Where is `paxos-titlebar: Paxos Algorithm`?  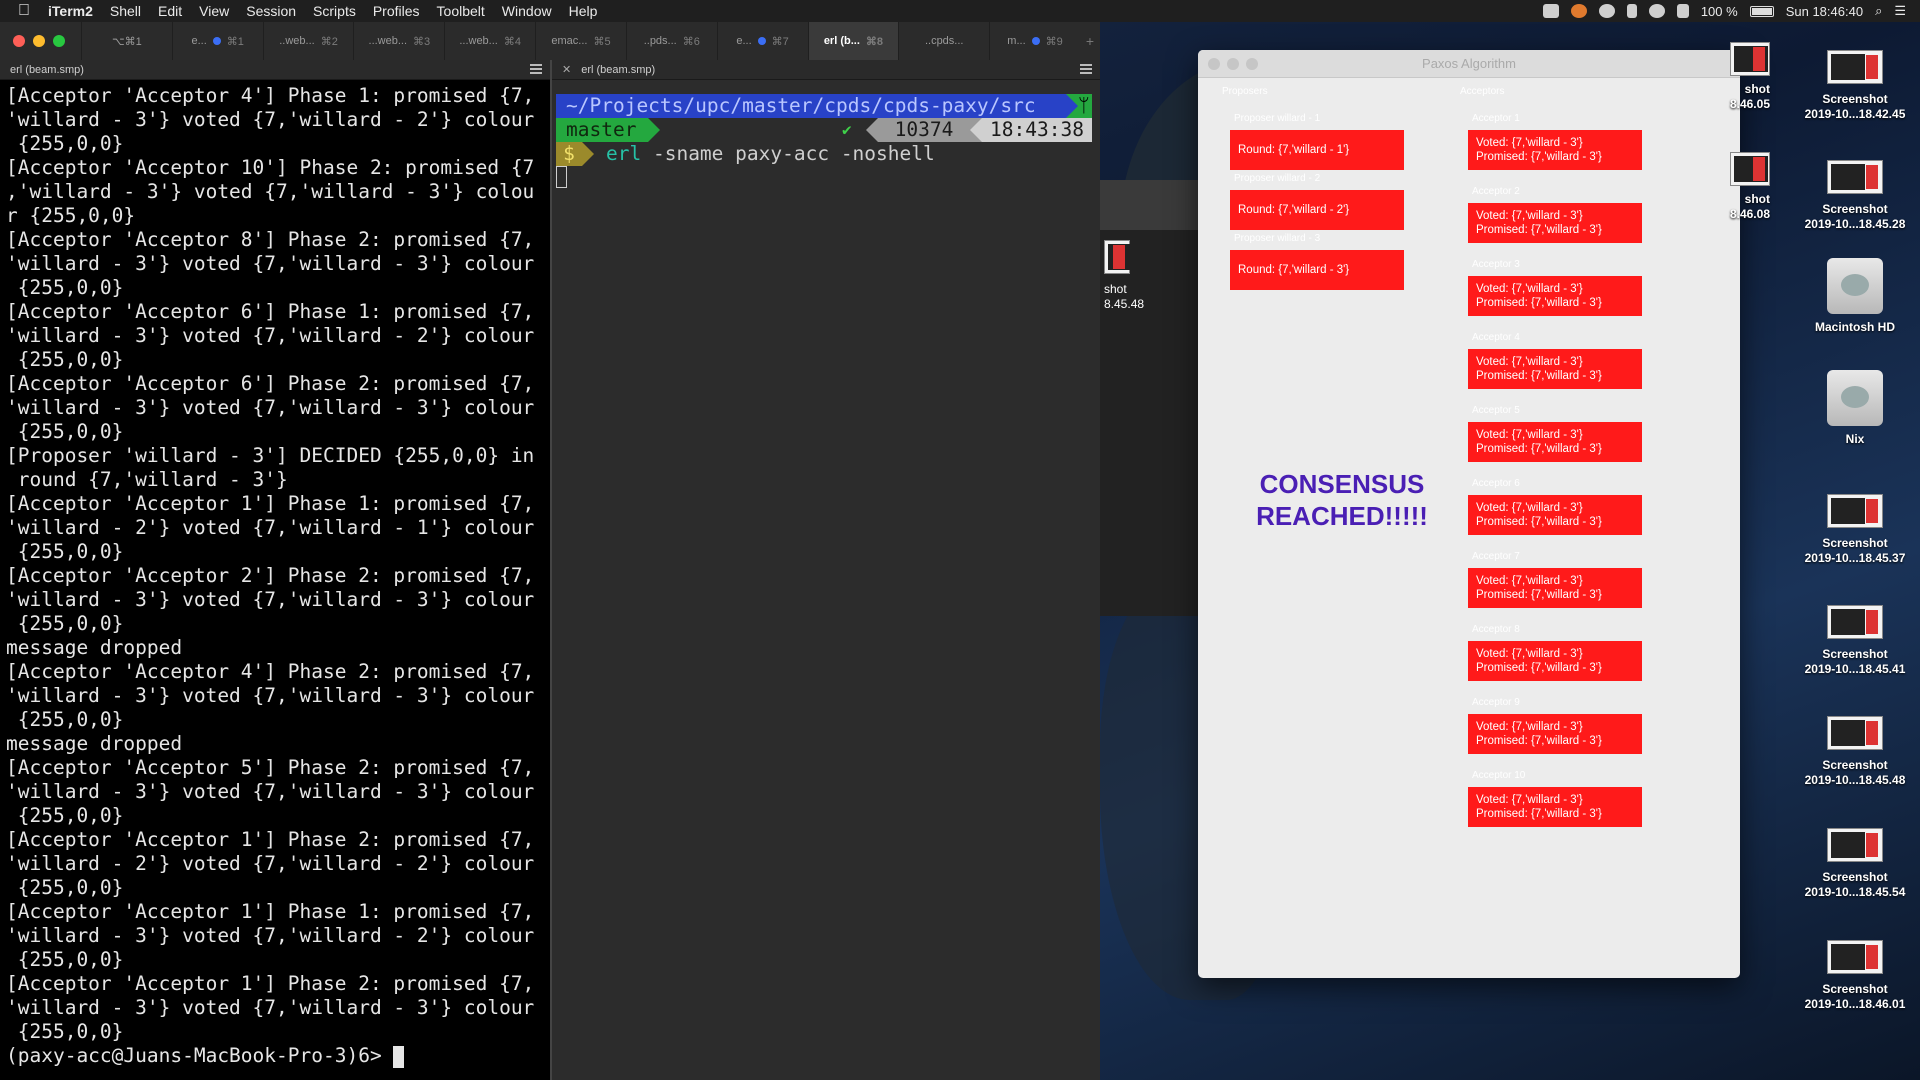
paxos-titlebar: Paxos Algorithm is located at coordinates (1469, 64).